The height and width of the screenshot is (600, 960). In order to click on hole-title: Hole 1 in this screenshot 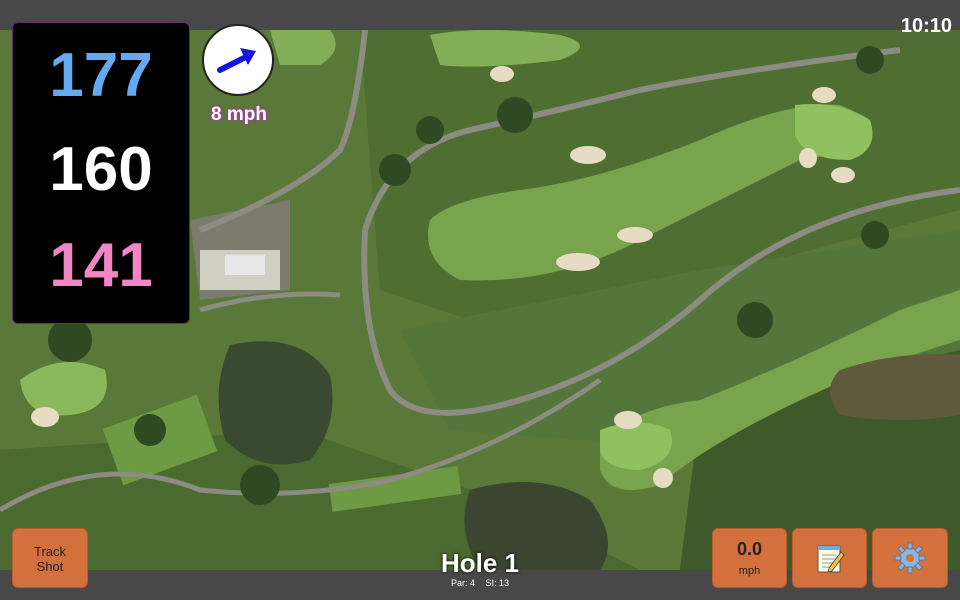, I will do `click(480, 563)`.